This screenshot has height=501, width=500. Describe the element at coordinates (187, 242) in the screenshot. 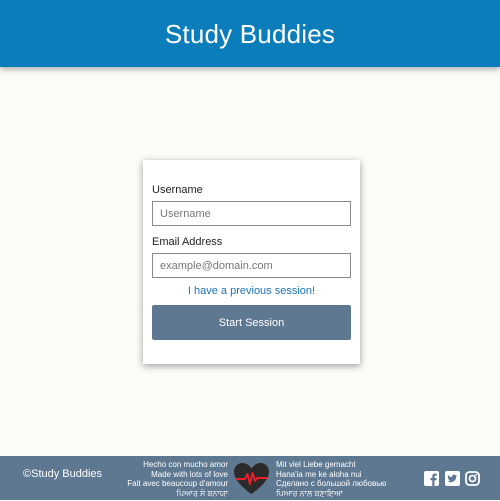

I see `email-label: Email Address` at that location.